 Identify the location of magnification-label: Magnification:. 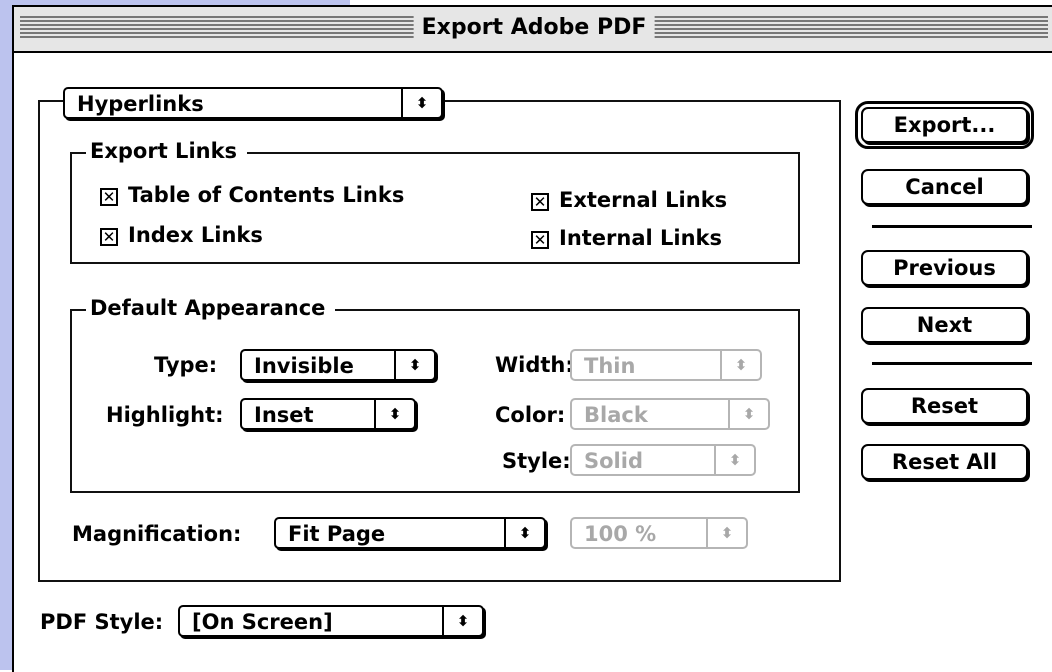
(157, 534).